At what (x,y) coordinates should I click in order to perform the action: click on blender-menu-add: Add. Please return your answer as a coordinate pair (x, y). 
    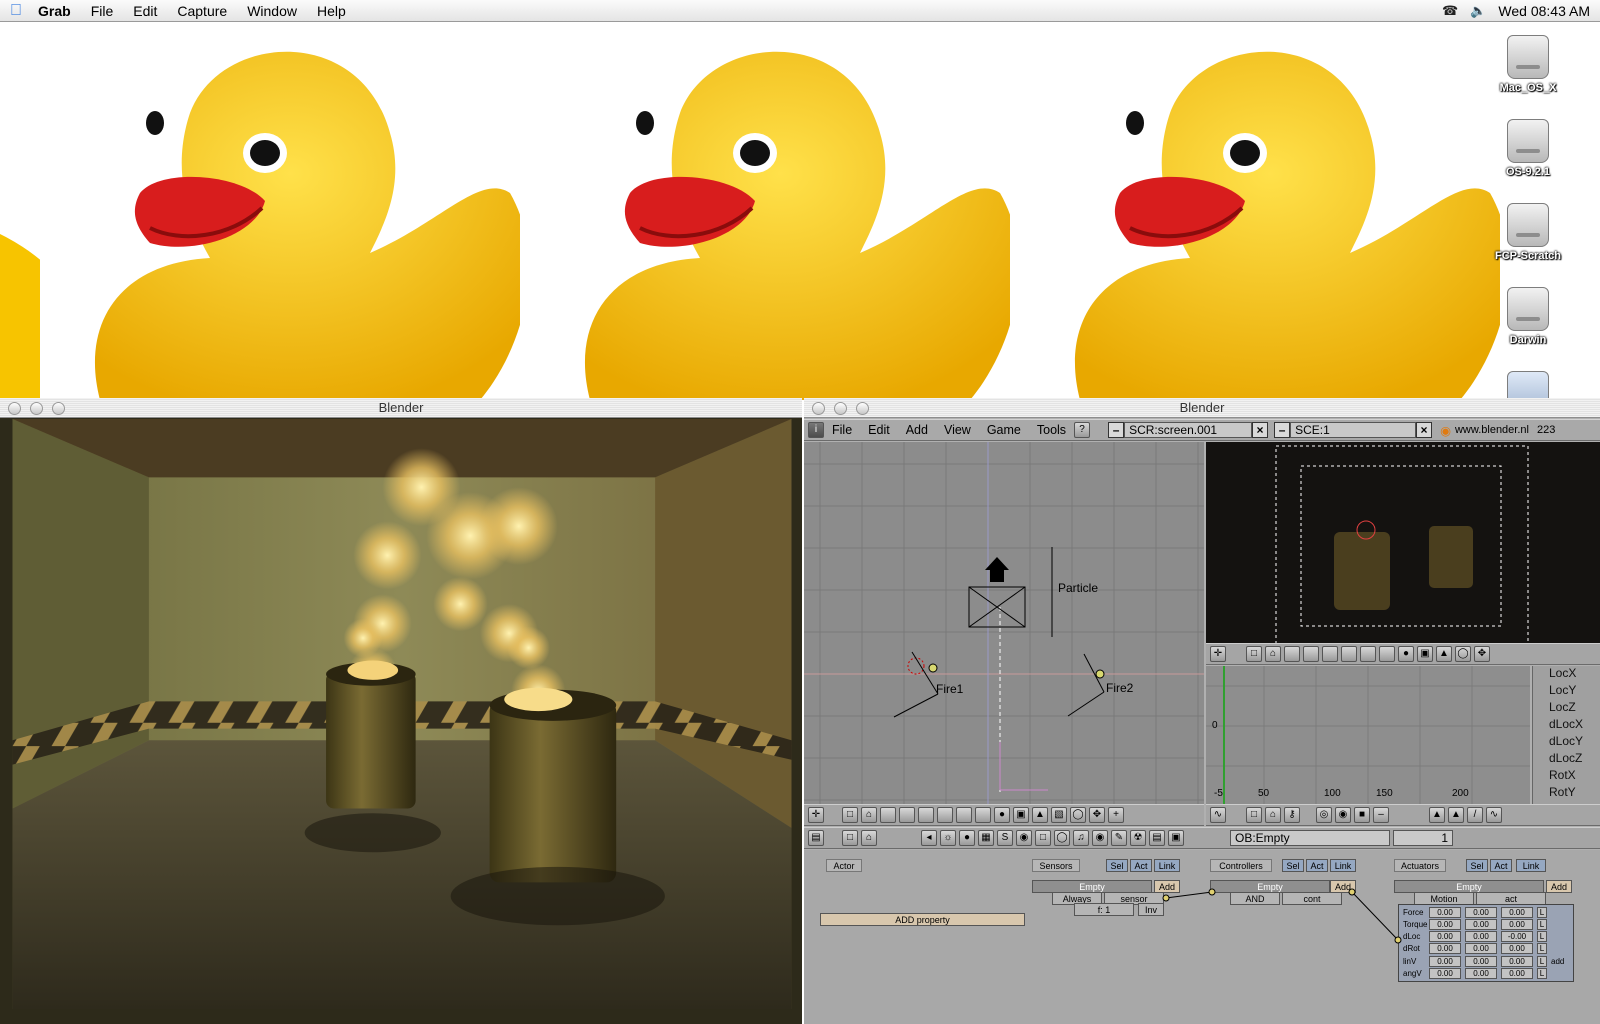
    Looking at the image, I should click on (917, 430).